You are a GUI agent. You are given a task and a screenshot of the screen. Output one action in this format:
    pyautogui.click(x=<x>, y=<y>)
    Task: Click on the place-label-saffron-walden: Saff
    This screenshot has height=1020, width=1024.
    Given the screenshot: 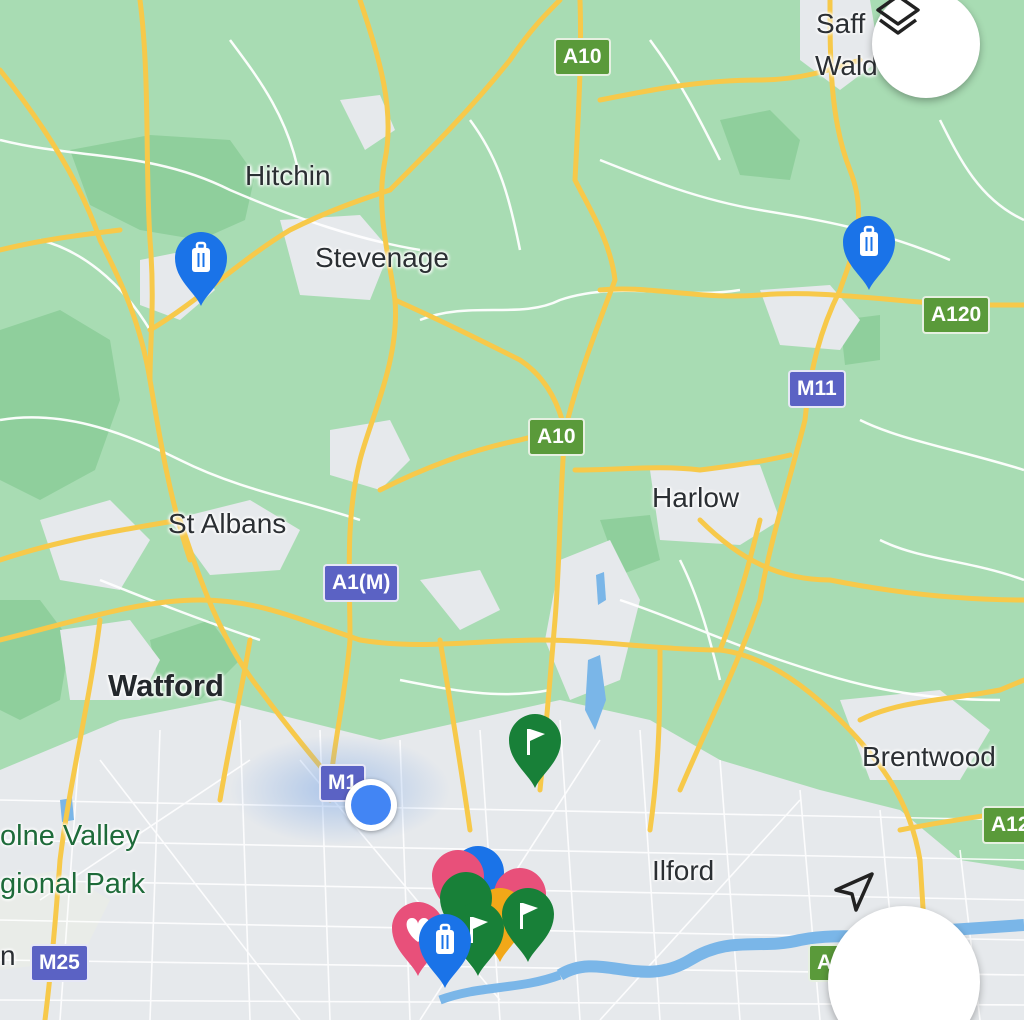 What is the action you would take?
    pyautogui.click(x=841, y=23)
    